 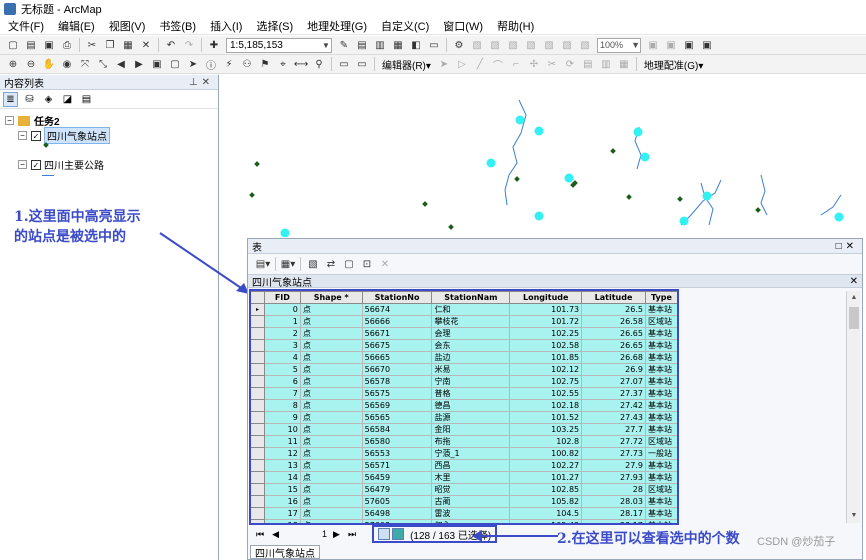 What do you see at coordinates (157, 64) in the screenshot?
I see `select-features-icon: ▣` at bounding box center [157, 64].